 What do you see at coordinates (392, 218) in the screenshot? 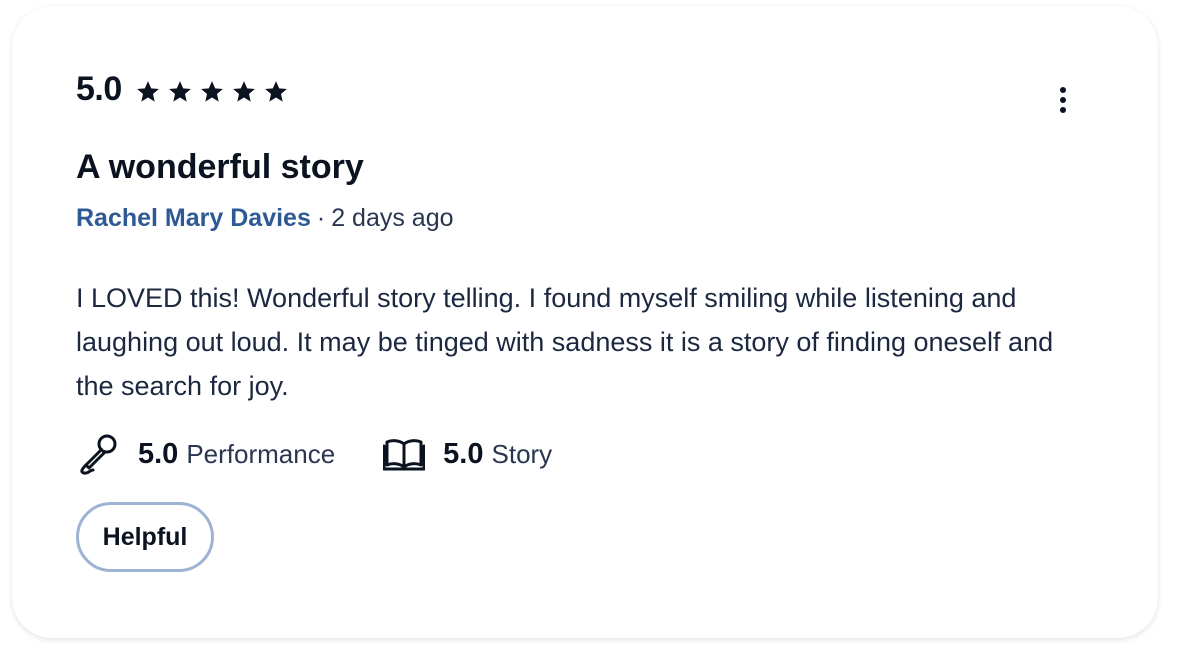
I see `posted-time: 2 days ago` at bounding box center [392, 218].